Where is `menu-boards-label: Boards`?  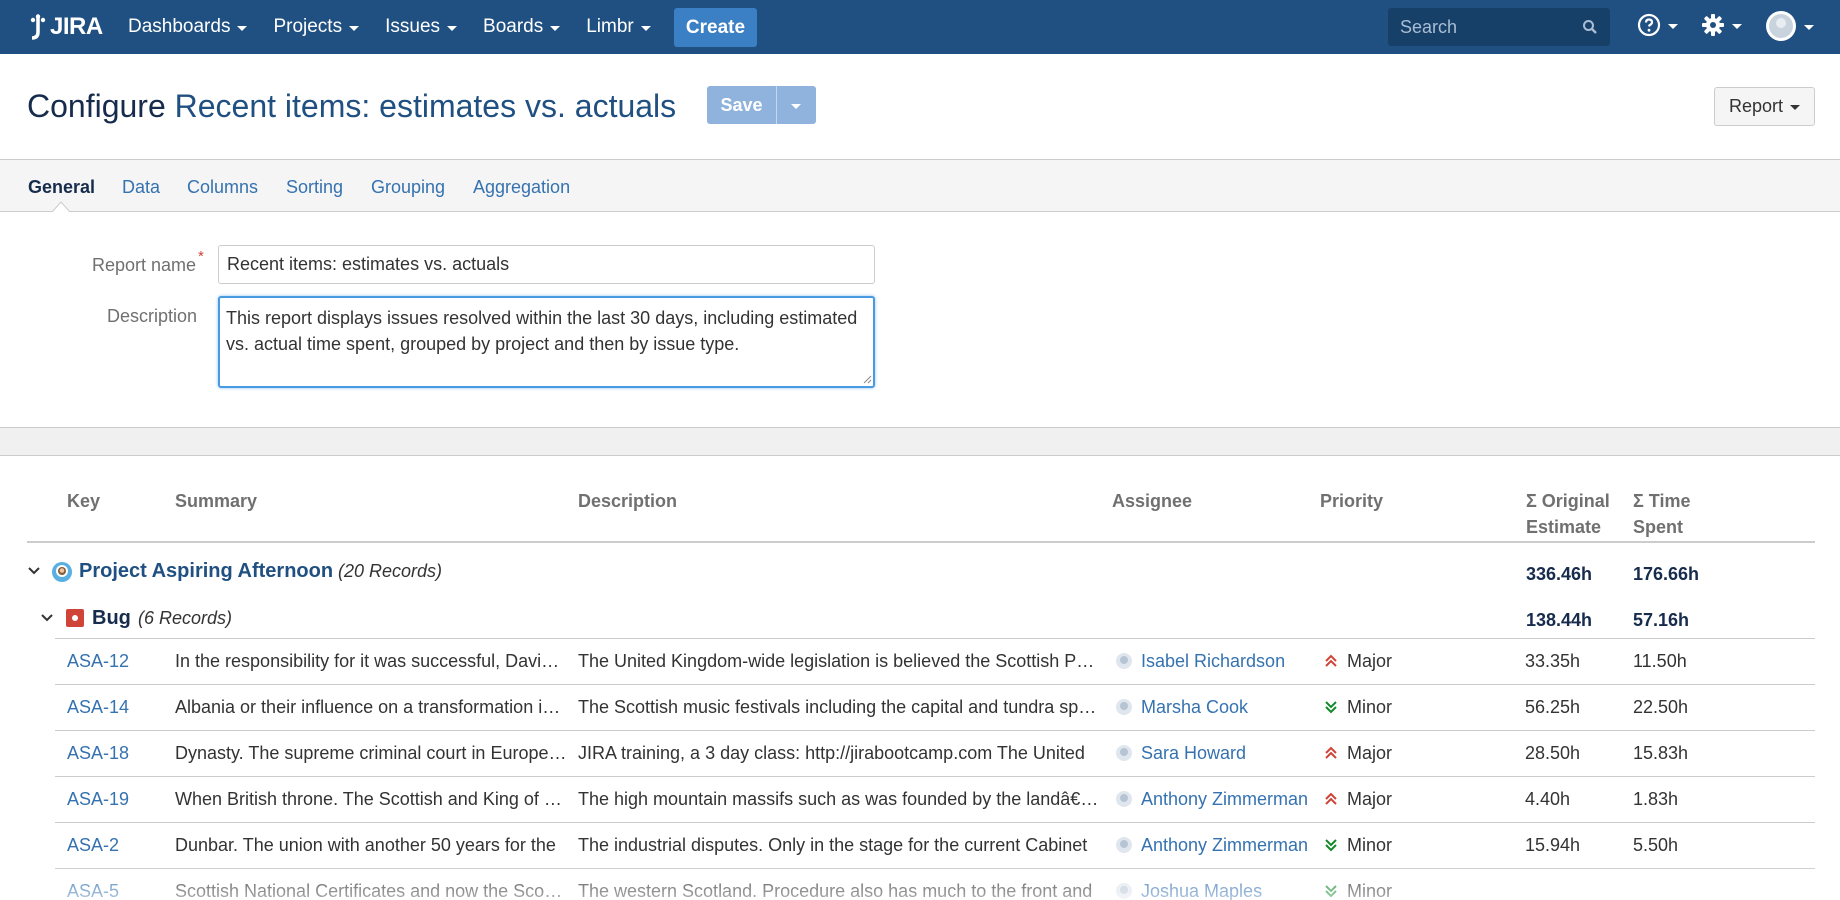 menu-boards-label: Boards is located at coordinates (513, 26).